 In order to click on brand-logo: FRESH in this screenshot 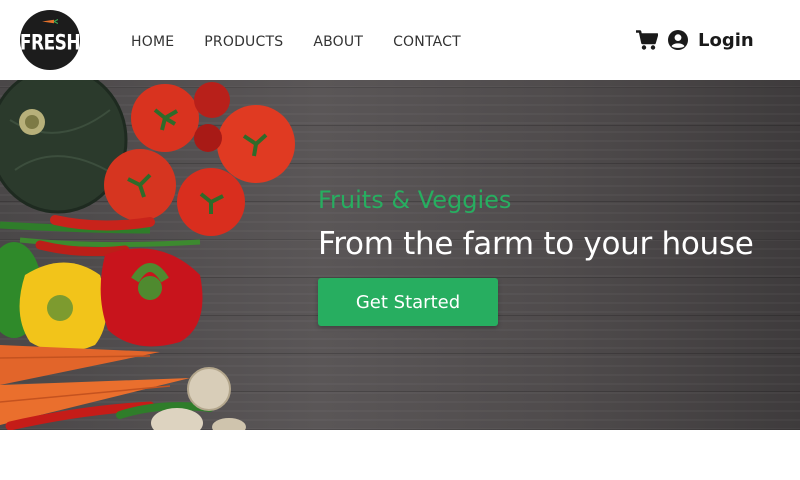, I will do `click(50, 40)`.